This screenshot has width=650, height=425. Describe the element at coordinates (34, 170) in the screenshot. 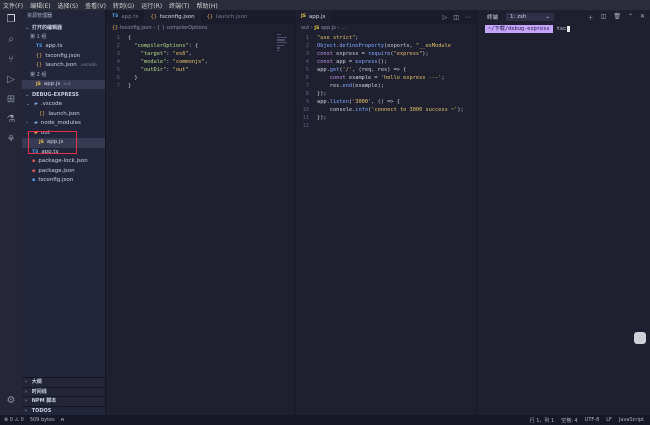

I see `npm-file-icon: ▪` at that location.